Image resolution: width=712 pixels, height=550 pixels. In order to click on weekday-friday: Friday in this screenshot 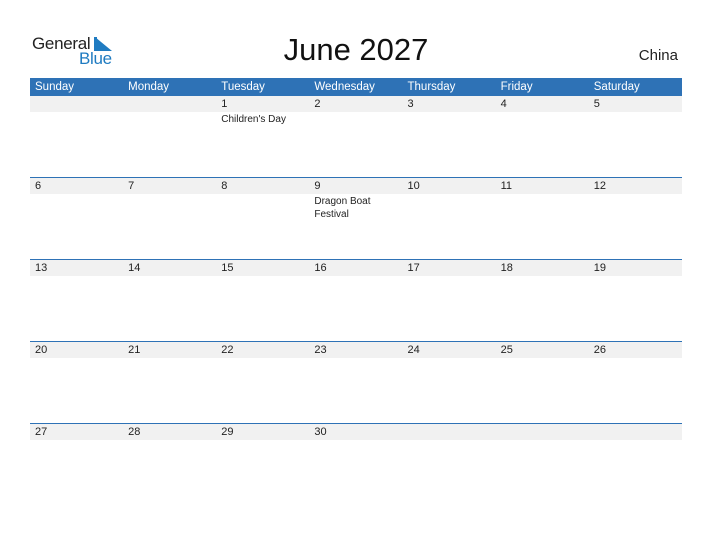, I will do `click(516, 87)`.